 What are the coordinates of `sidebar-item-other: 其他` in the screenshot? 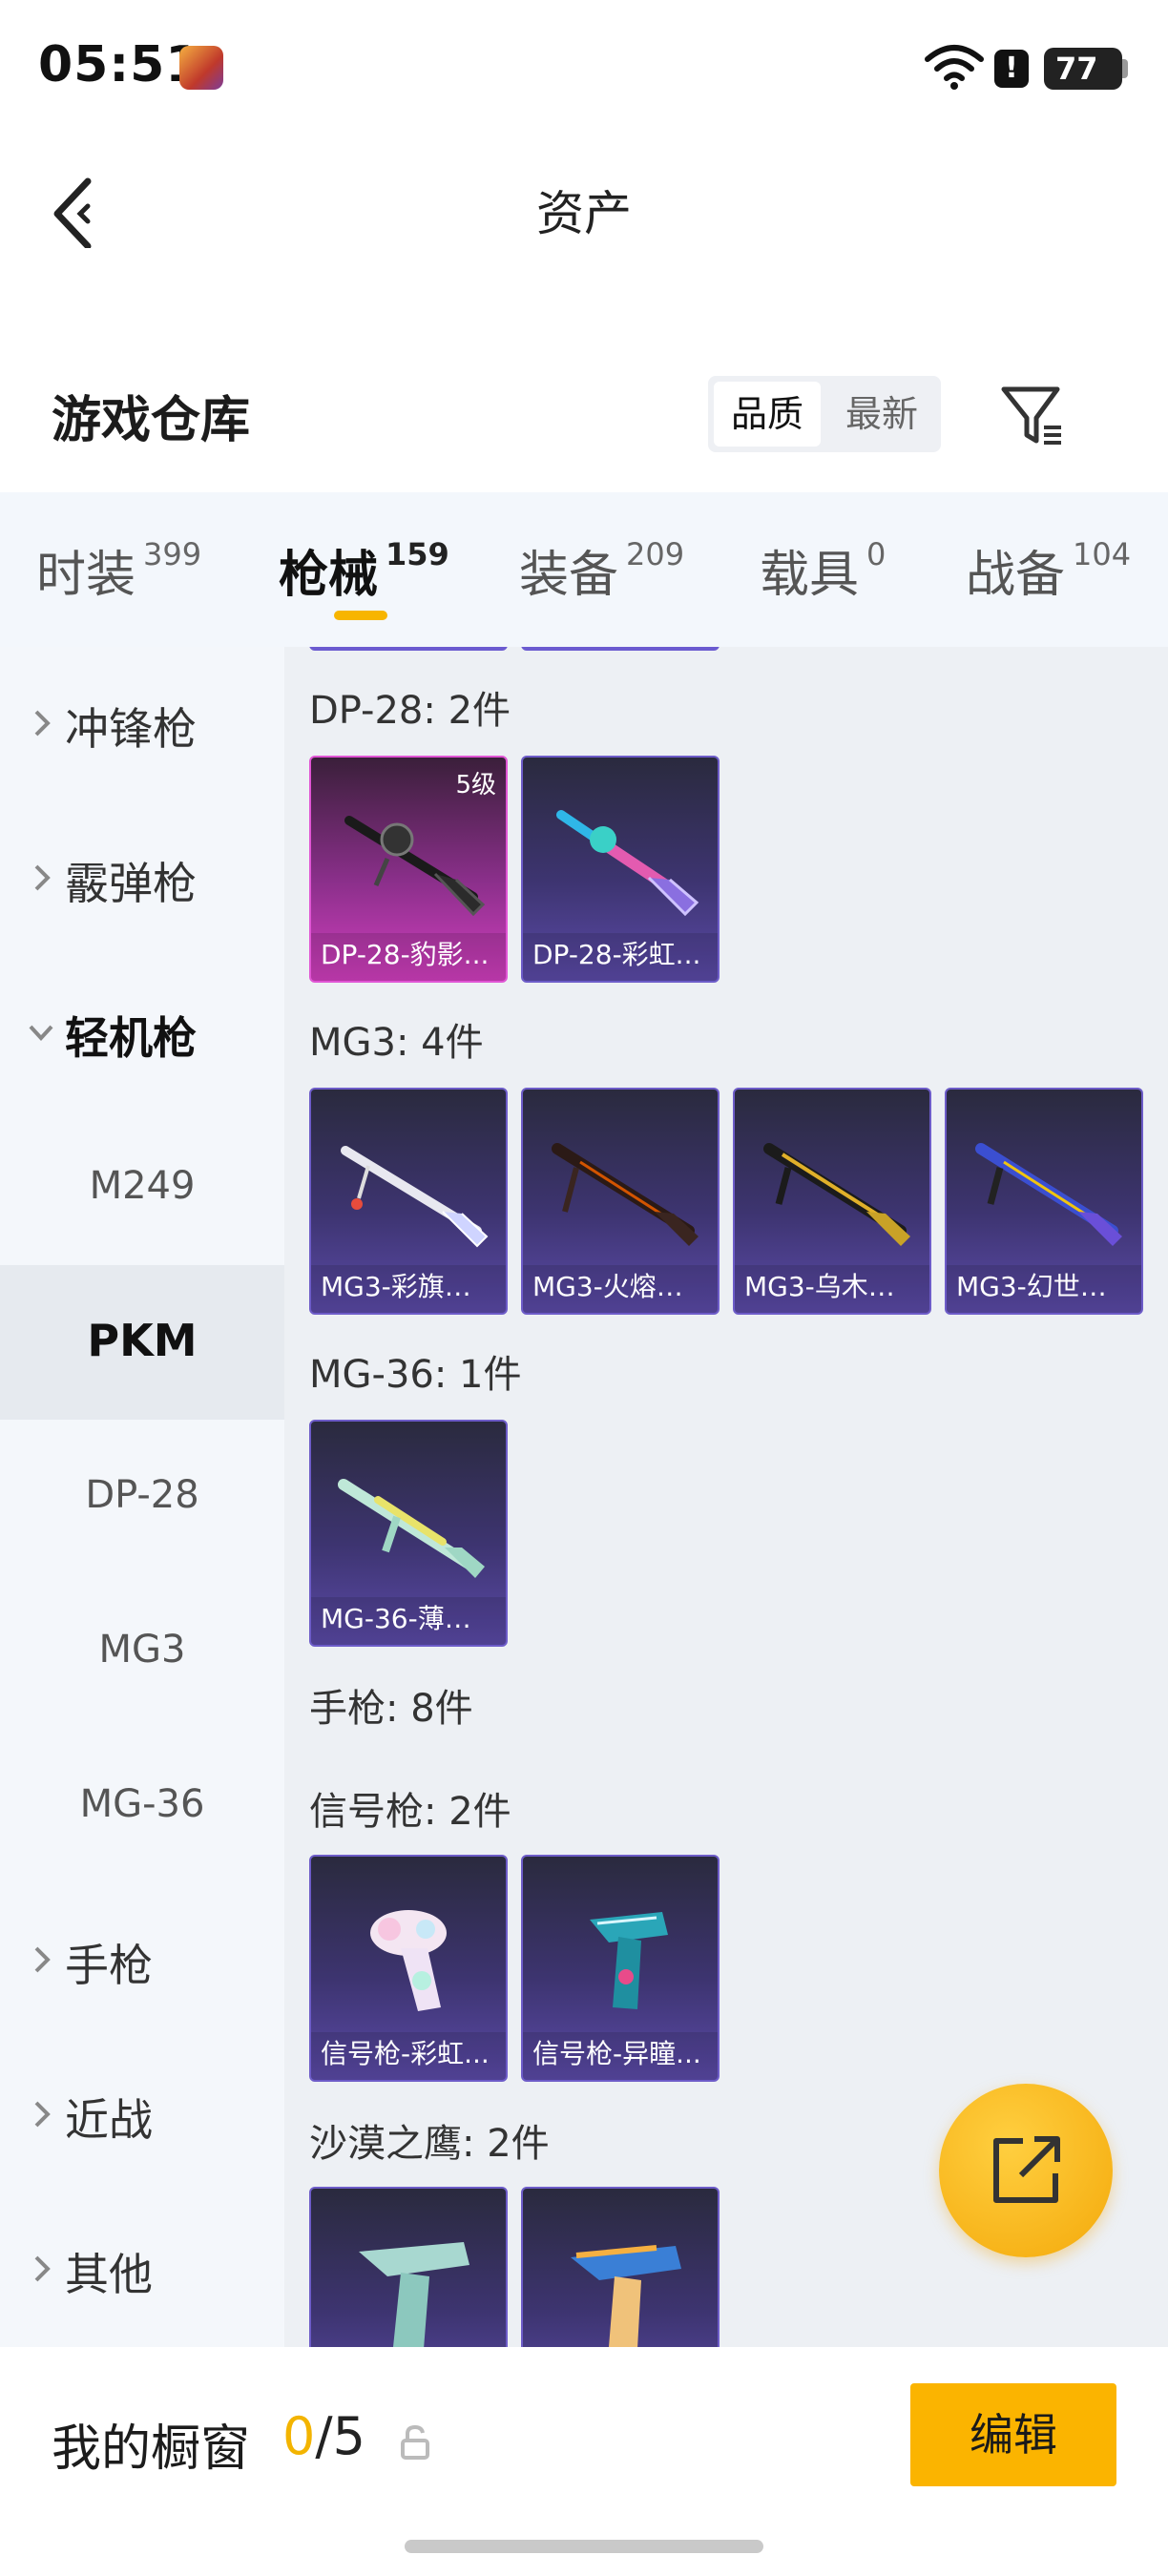 It's located at (142, 2269).